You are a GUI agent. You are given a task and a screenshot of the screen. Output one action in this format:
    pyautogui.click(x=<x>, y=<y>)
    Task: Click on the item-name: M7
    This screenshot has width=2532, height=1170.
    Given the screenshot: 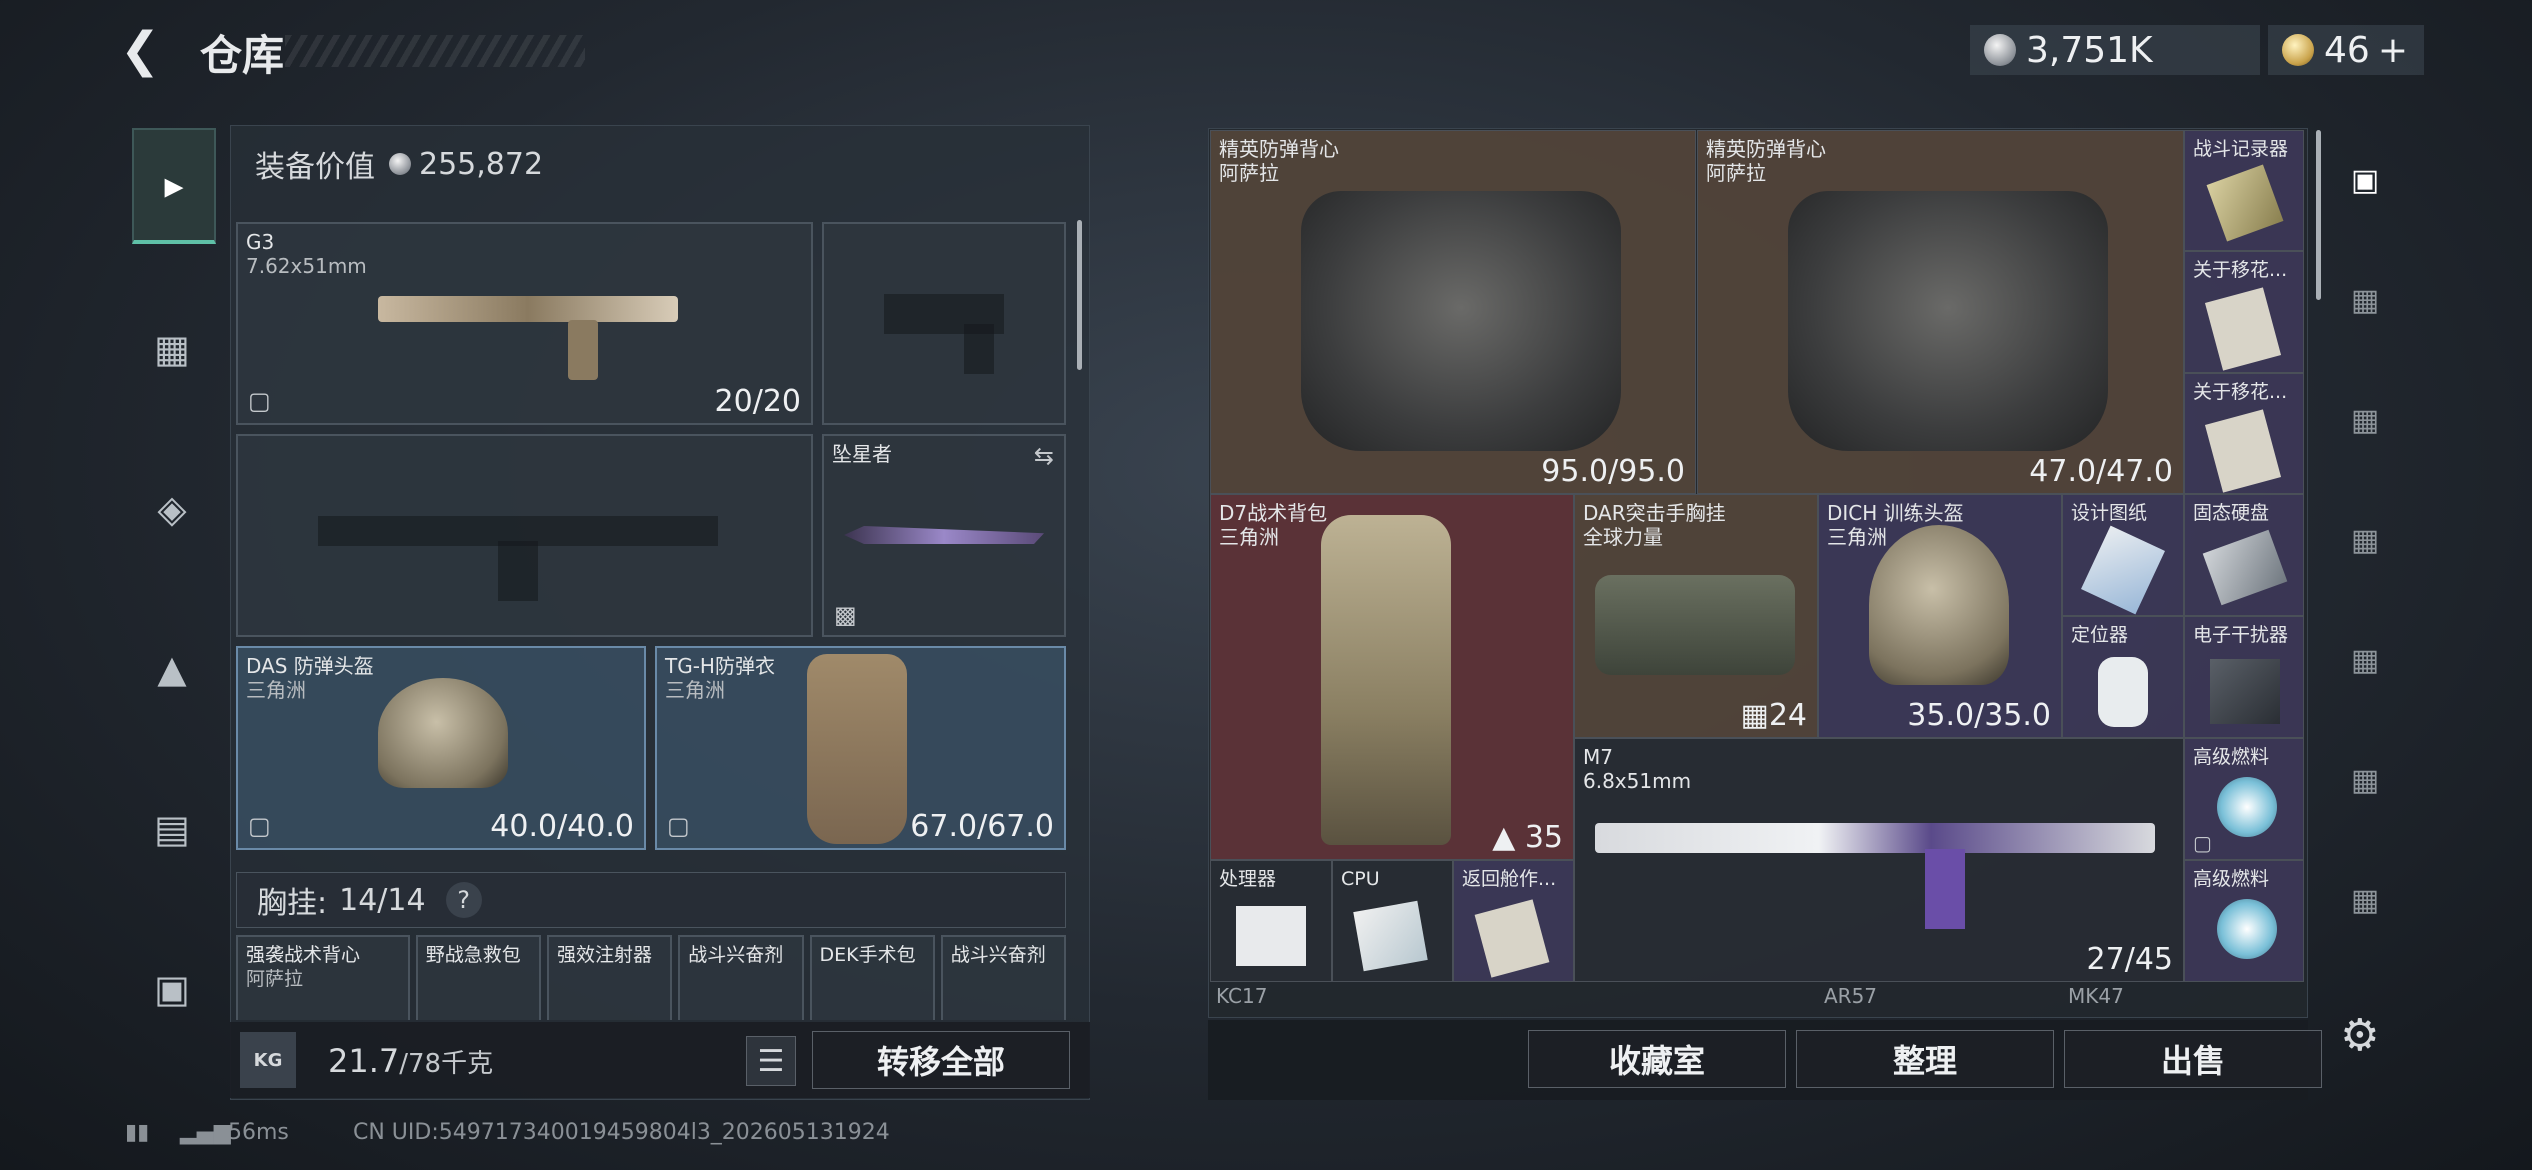 What is the action you would take?
    pyautogui.click(x=1598, y=757)
    